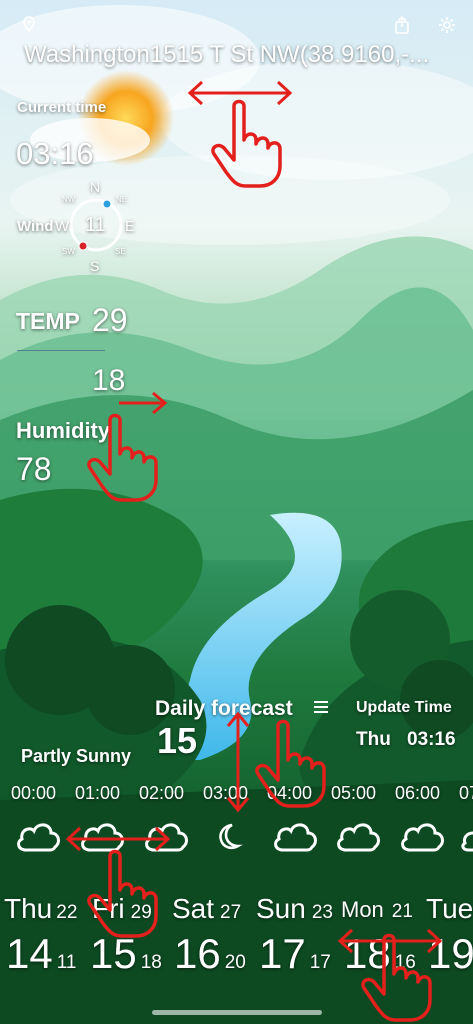 The image size is (473, 1024). Describe the element at coordinates (151, 962) in the screenshot. I see `day-low: 18` at that location.